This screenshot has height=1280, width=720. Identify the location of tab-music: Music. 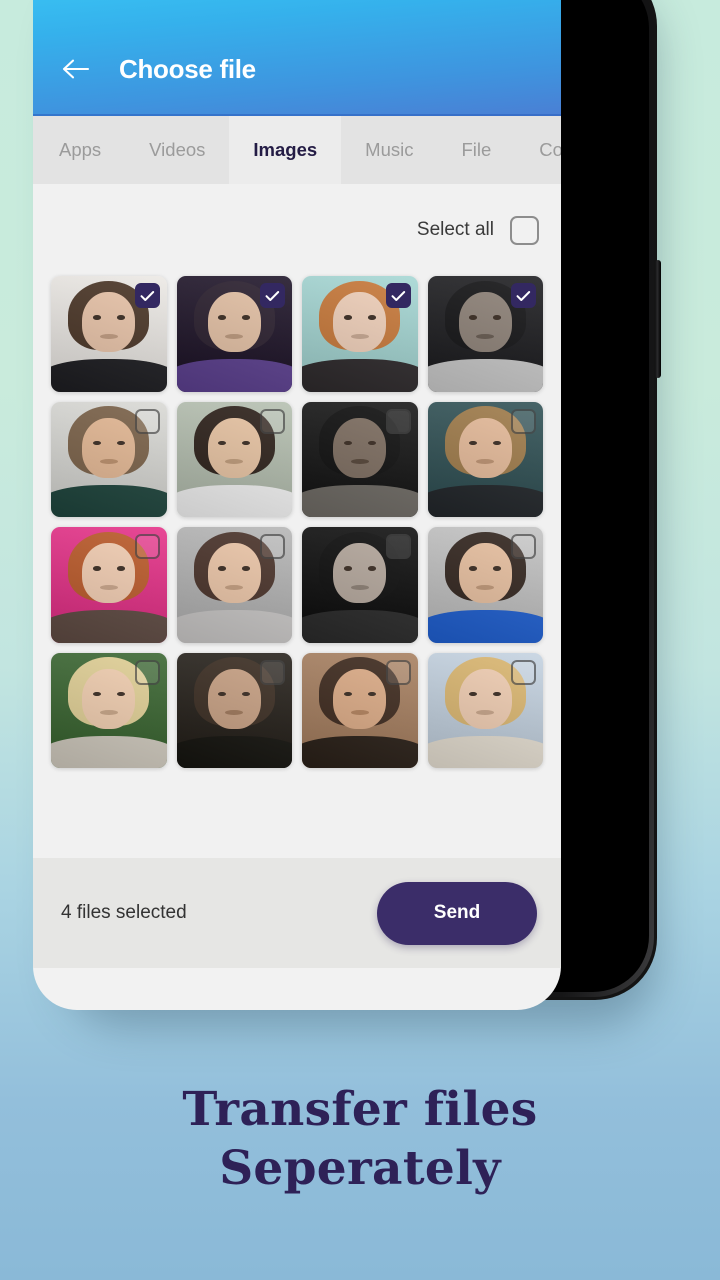
(389, 150).